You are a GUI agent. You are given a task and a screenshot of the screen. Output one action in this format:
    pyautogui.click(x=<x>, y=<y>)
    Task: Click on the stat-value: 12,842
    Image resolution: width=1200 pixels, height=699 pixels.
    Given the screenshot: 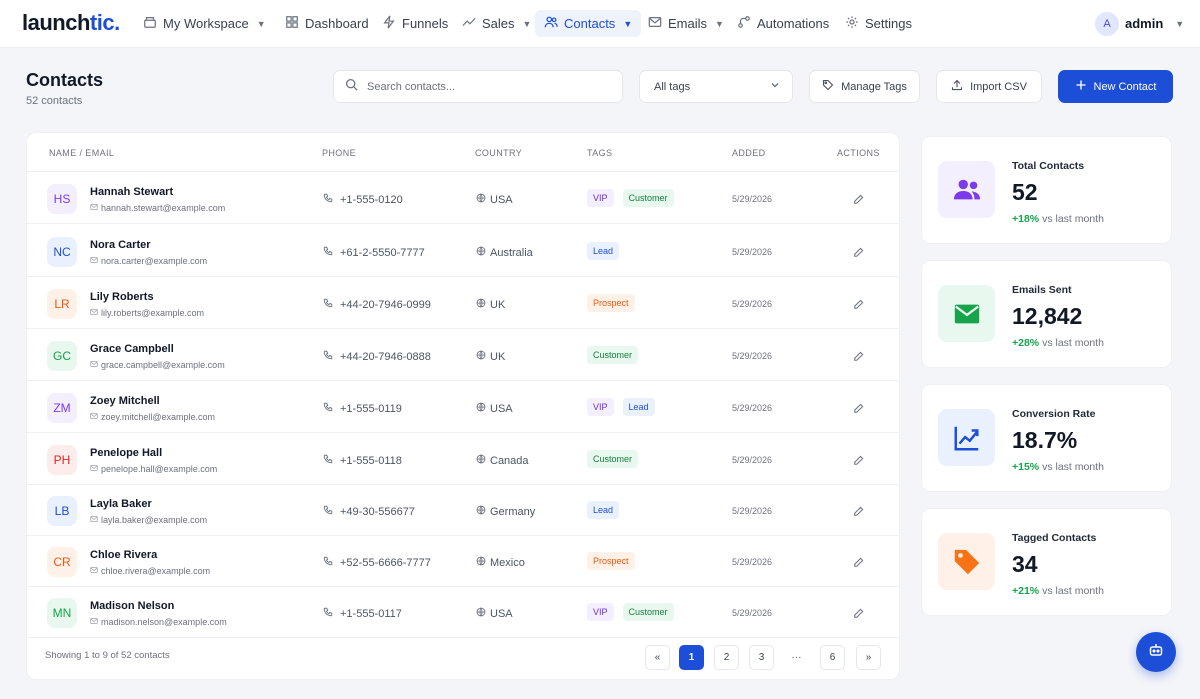 What is the action you would take?
    pyautogui.click(x=1047, y=316)
    